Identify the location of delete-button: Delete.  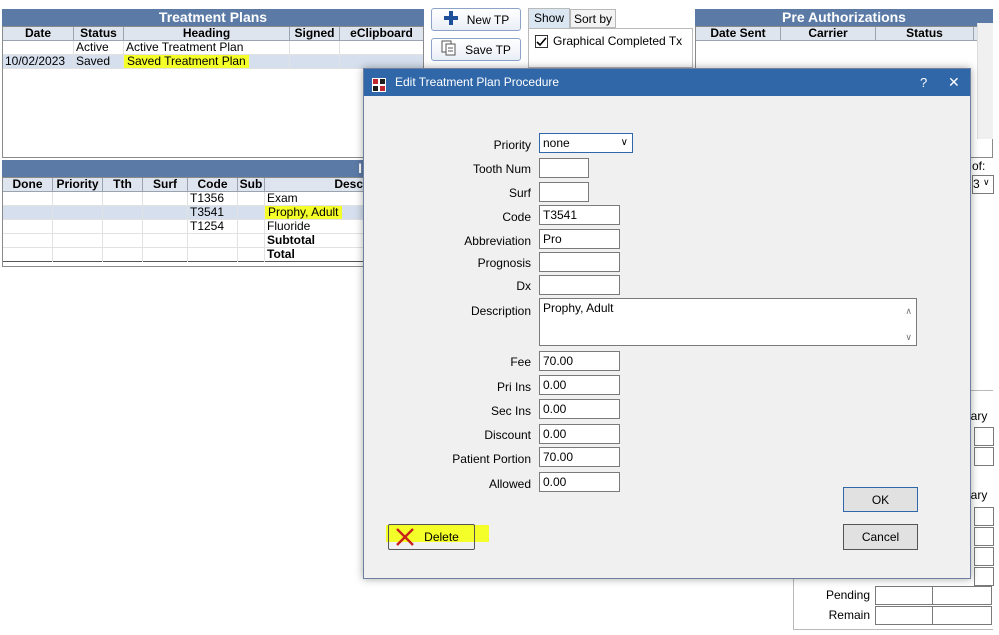
(431, 537).